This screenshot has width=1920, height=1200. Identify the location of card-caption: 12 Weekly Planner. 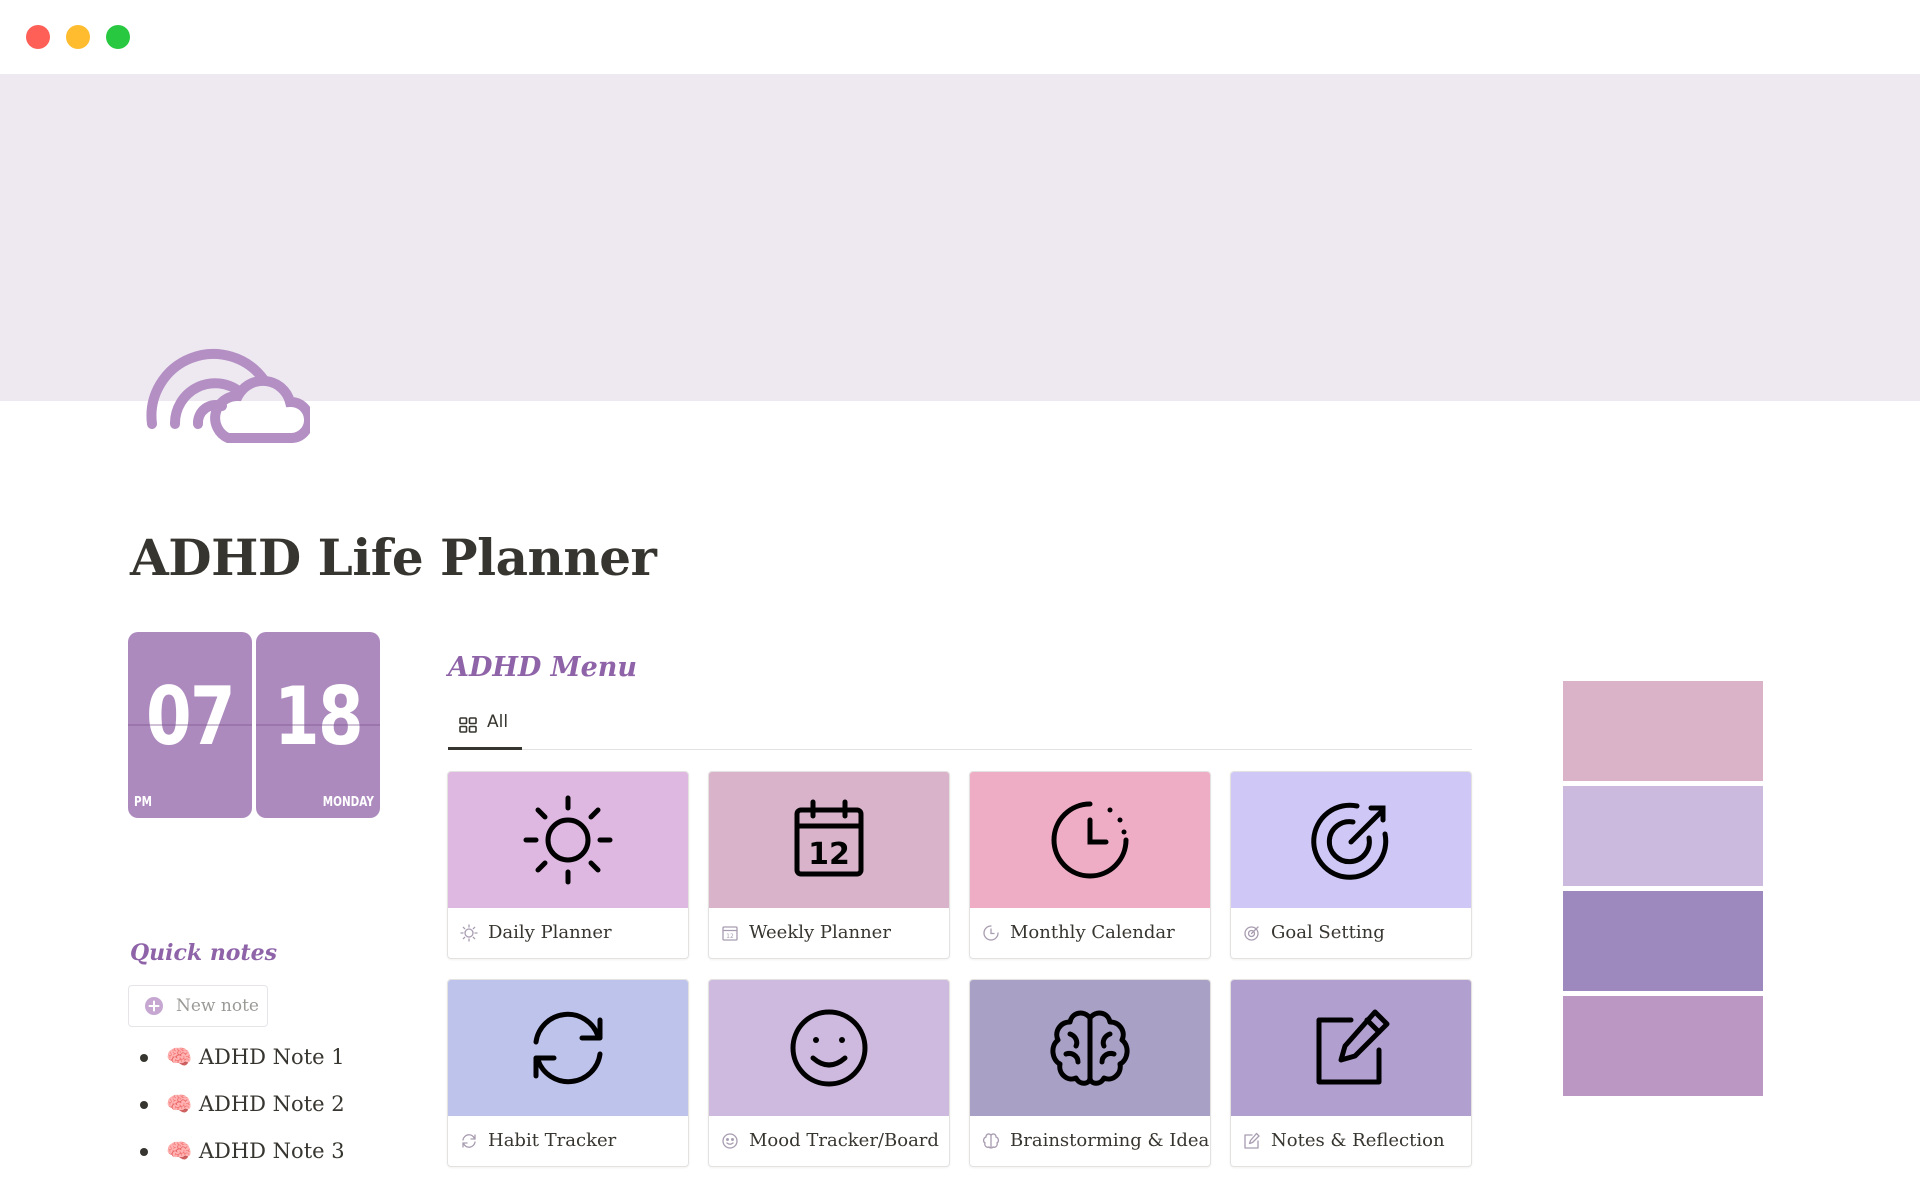
(806, 932).